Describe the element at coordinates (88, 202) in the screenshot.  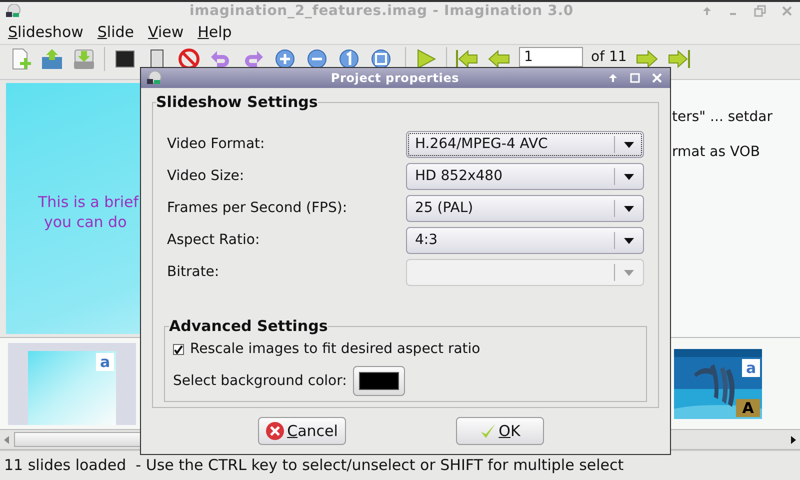
I see `slide-text: This is a brief` at that location.